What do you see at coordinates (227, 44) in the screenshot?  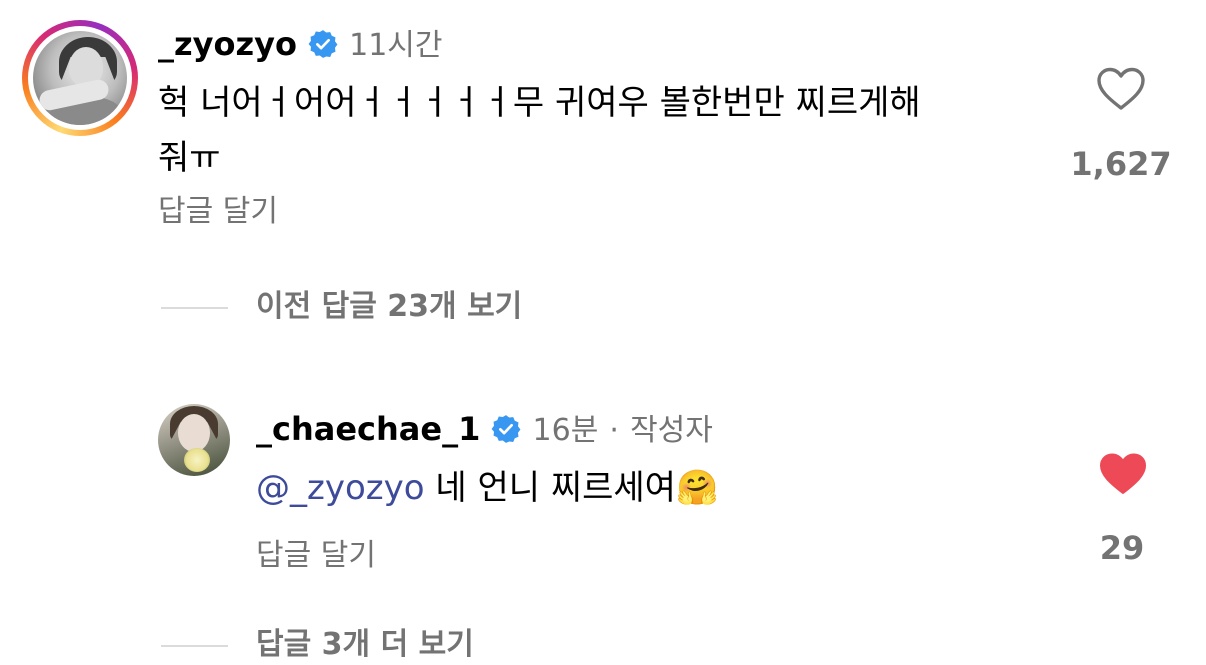 I see `comment-username: _zyozyo` at bounding box center [227, 44].